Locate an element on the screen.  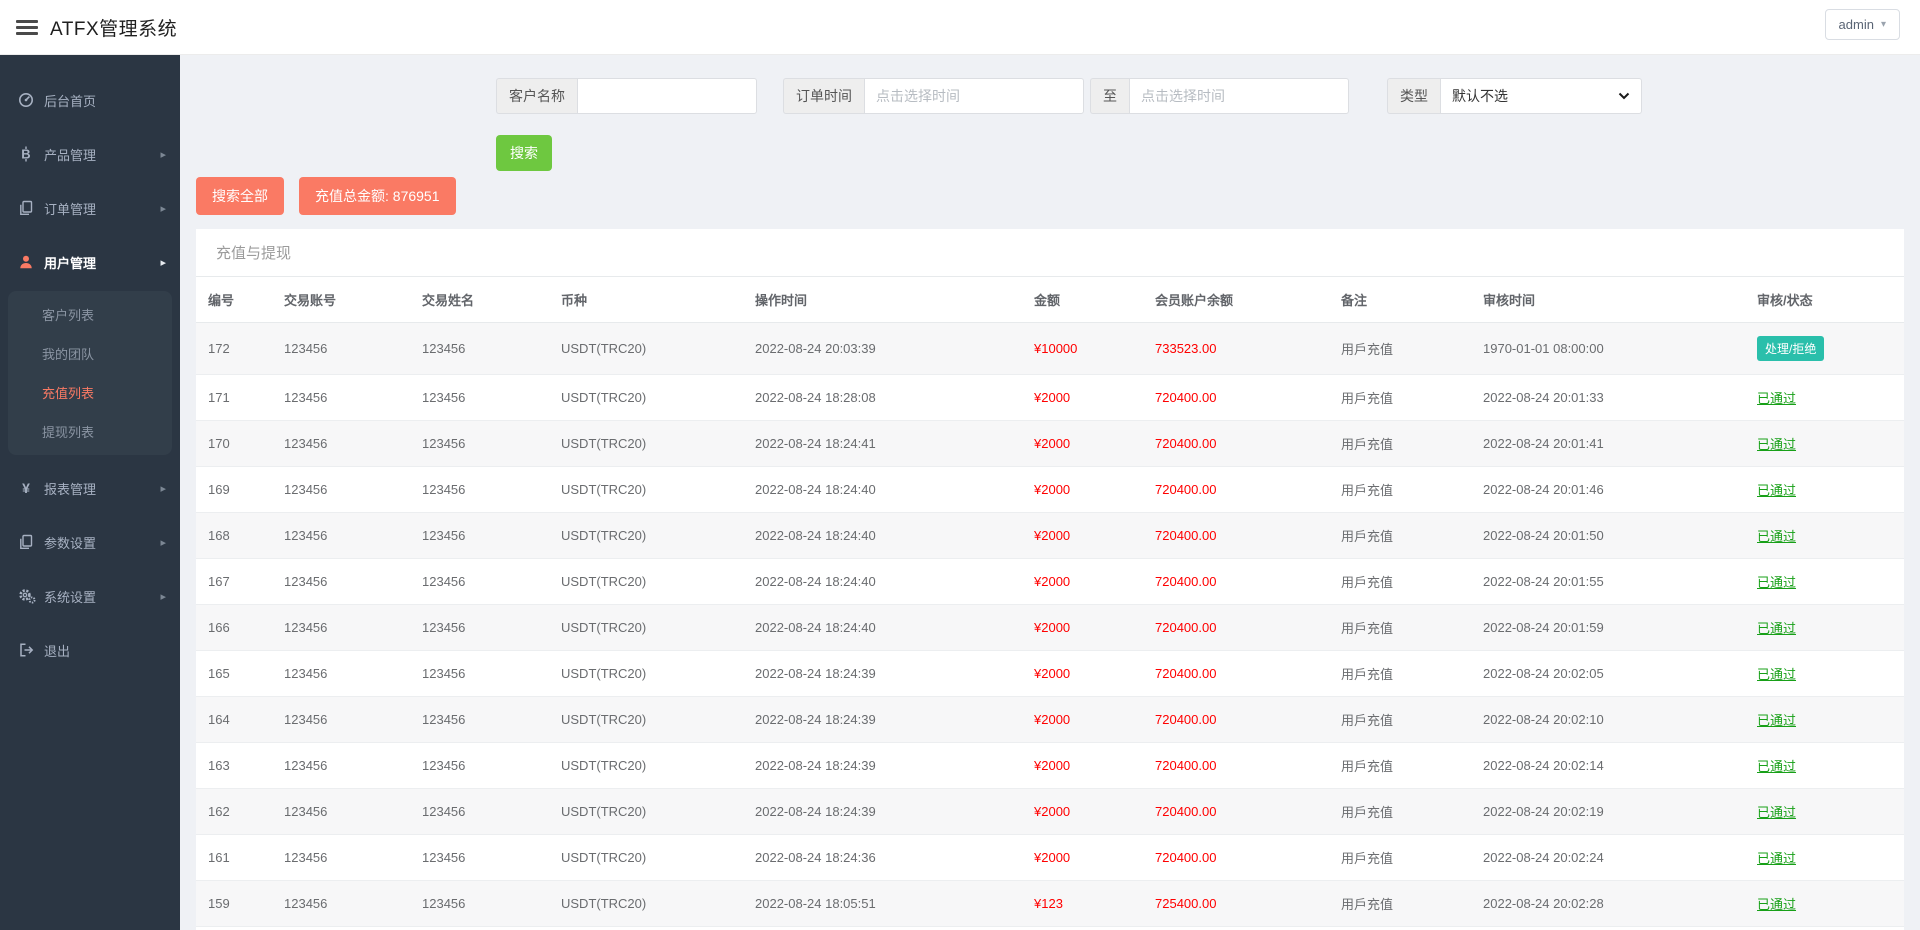
cell-balance: 725400.00 is located at coordinates (1236, 928).